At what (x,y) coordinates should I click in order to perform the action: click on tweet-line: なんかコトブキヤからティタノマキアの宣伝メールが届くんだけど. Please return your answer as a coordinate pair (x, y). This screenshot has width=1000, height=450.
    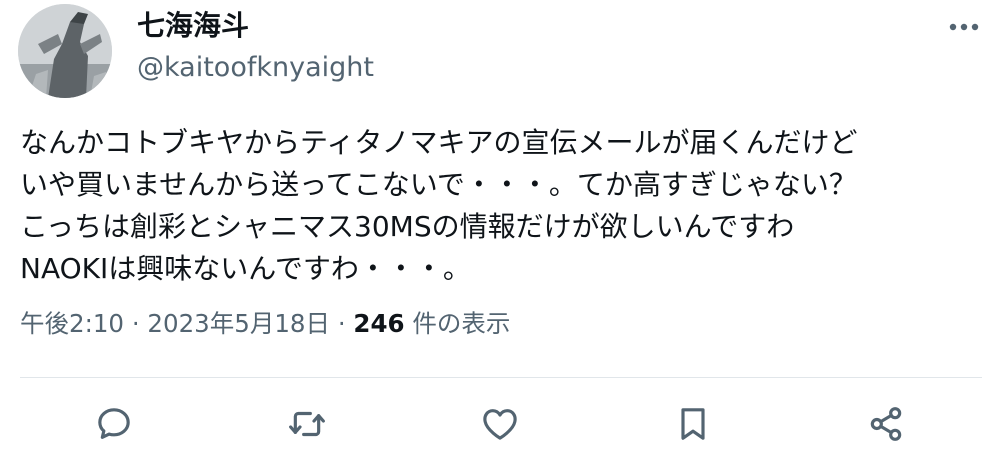
    Looking at the image, I should click on (439, 142).